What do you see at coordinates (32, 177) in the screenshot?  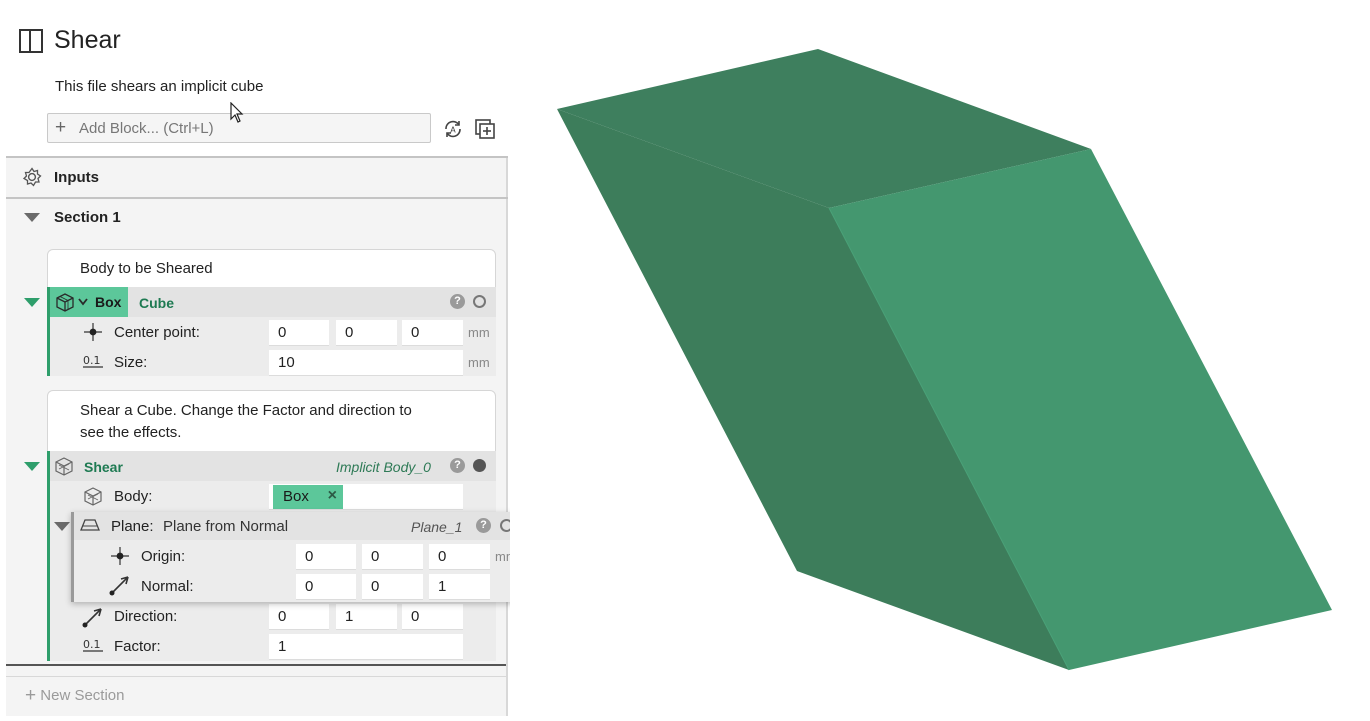 I see `inputs-gear-icon` at bounding box center [32, 177].